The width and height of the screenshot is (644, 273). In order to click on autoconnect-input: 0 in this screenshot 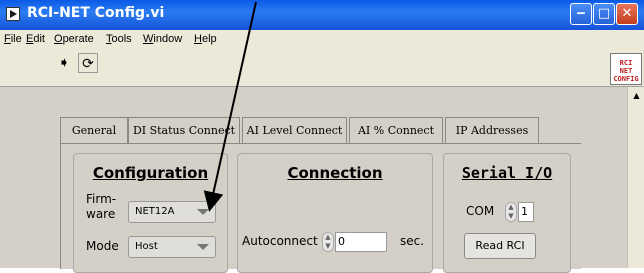, I will do `click(361, 242)`.